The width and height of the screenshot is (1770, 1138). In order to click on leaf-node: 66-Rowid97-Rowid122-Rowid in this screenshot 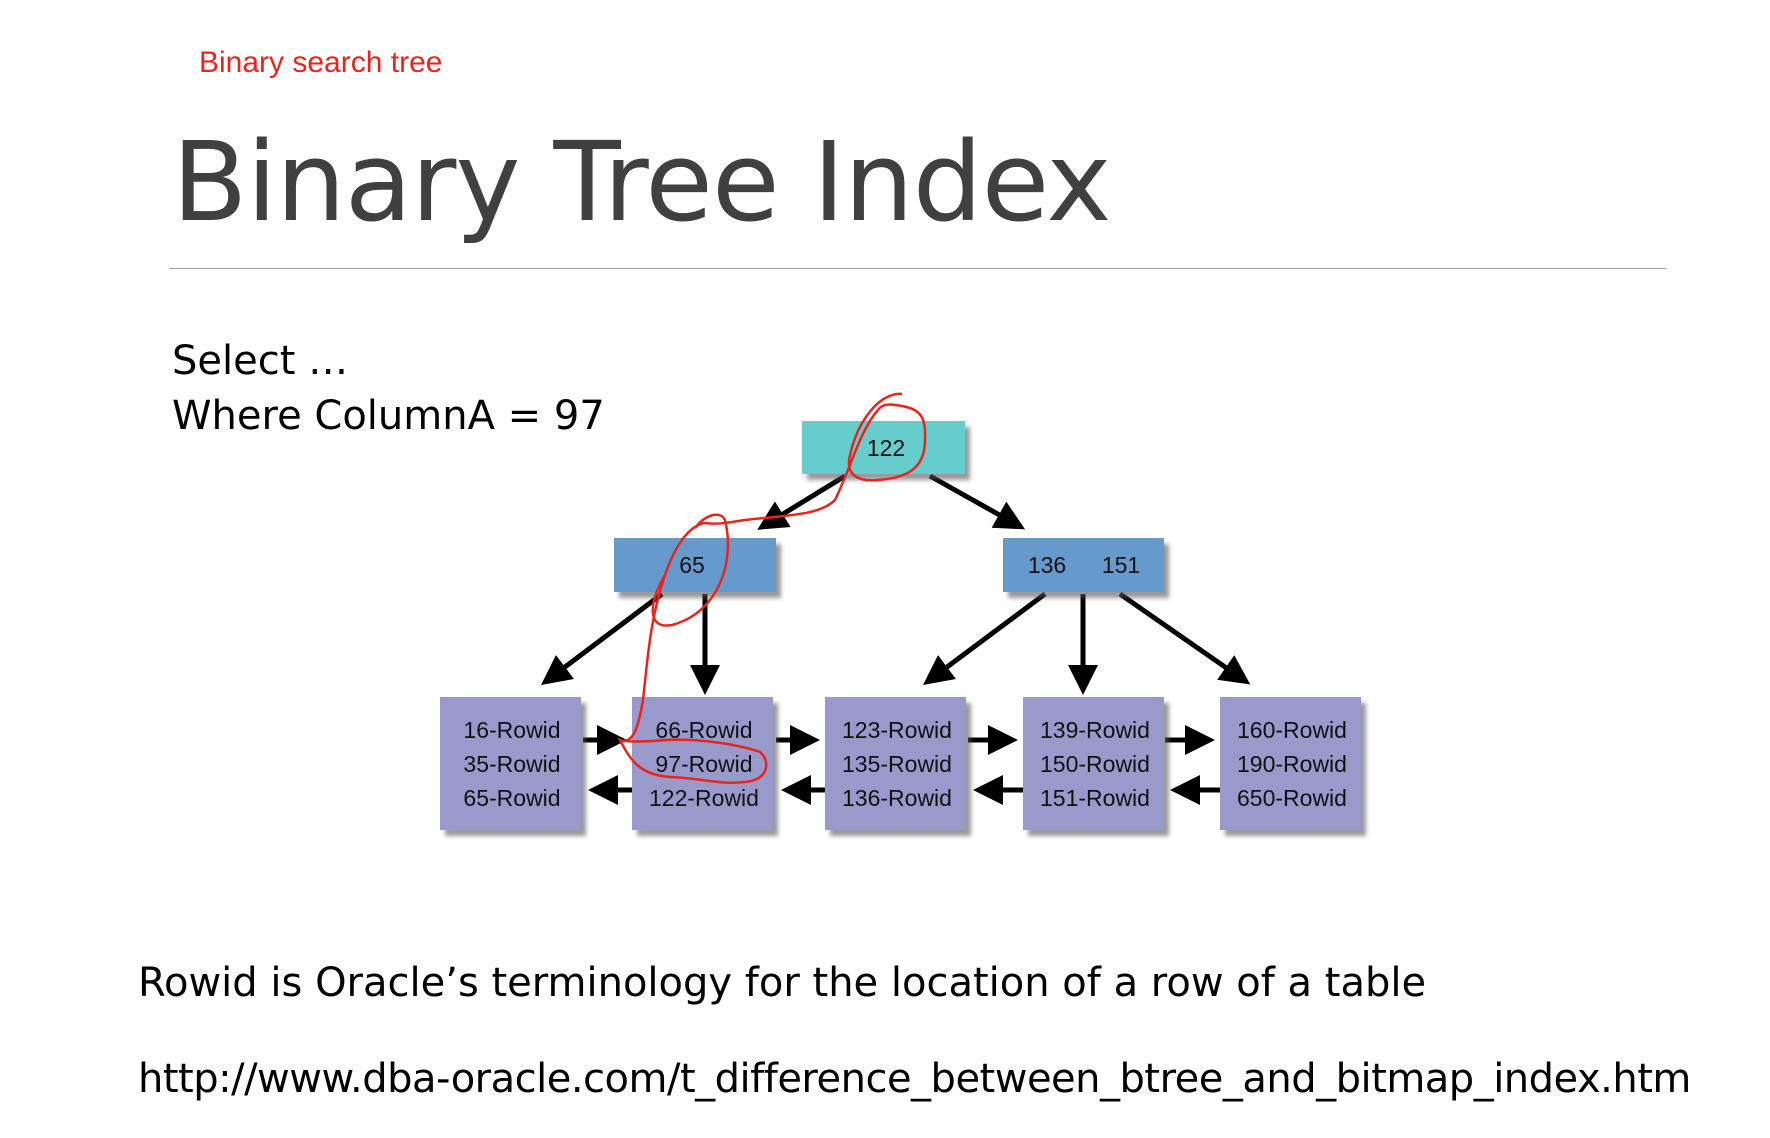, I will do `click(702, 763)`.